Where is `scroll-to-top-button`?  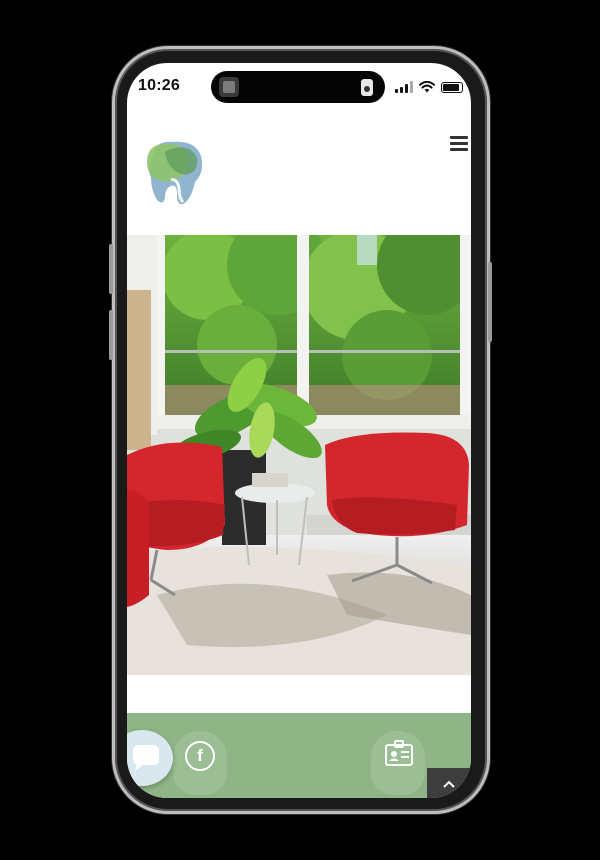 scroll-to-top-button is located at coordinates (449, 783).